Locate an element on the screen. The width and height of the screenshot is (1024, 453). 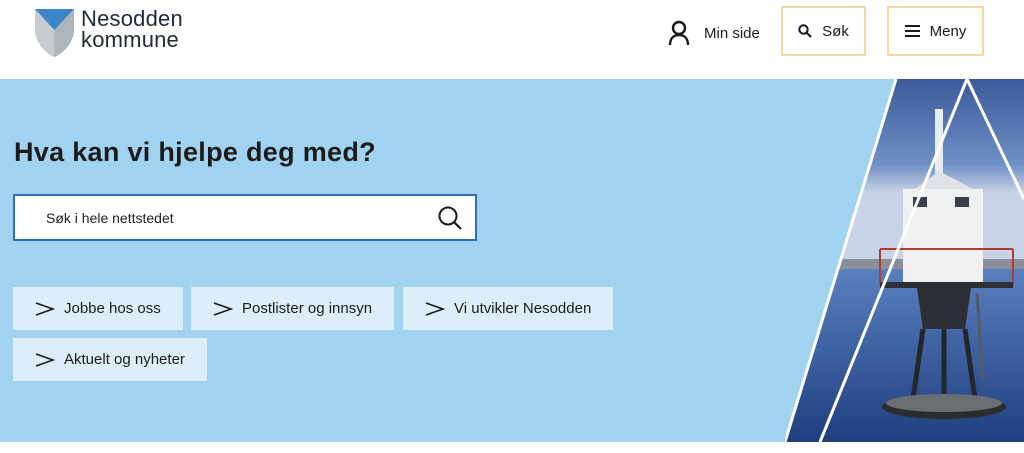
menu-button: Meny is located at coordinates (935, 31).